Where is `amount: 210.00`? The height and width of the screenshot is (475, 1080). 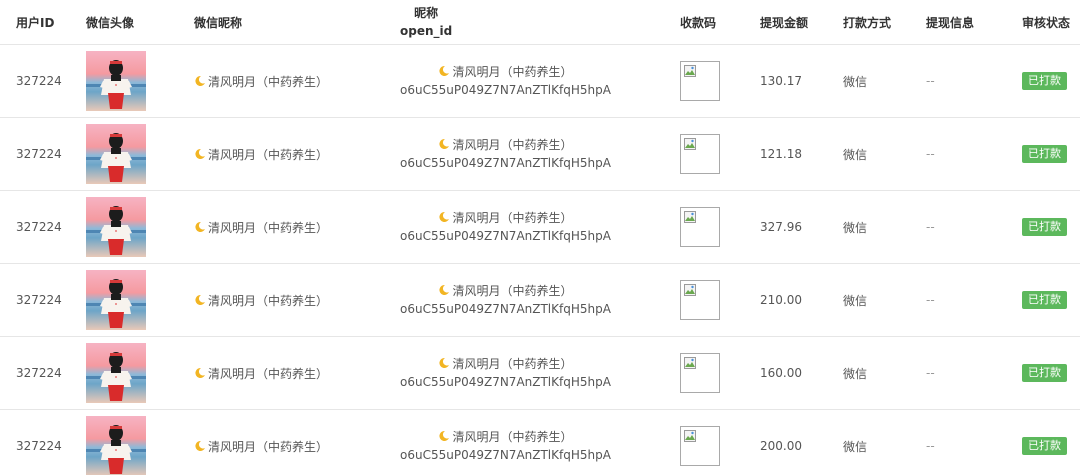
amount: 210.00 is located at coordinates (781, 300).